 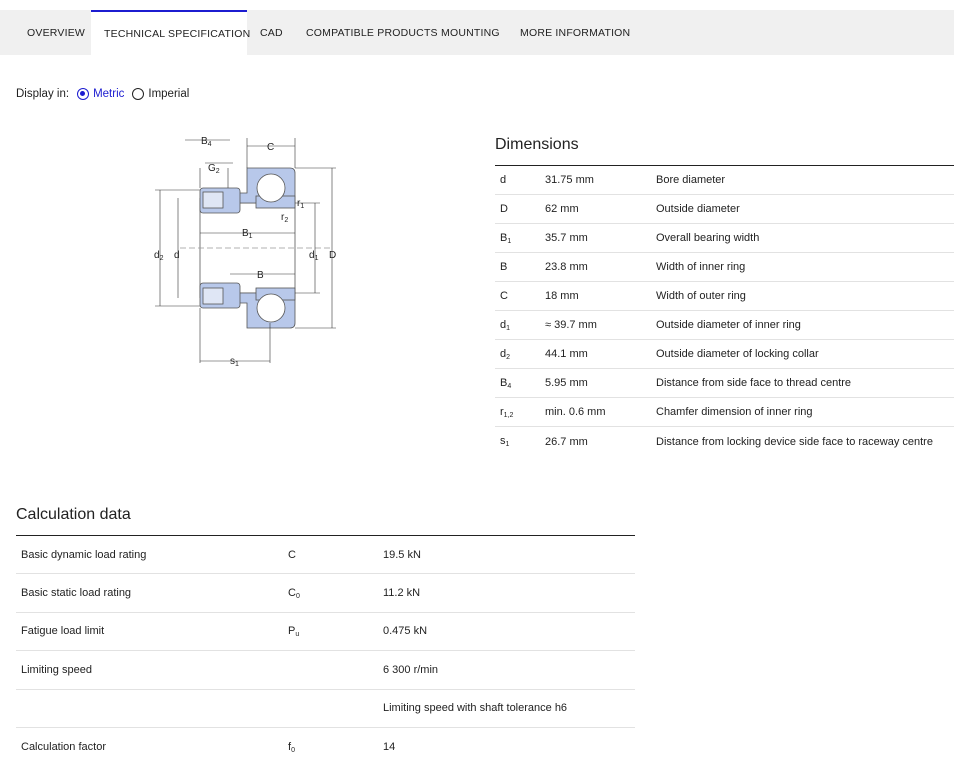 What do you see at coordinates (43, 94) in the screenshot?
I see `display-in-label: Display in:` at bounding box center [43, 94].